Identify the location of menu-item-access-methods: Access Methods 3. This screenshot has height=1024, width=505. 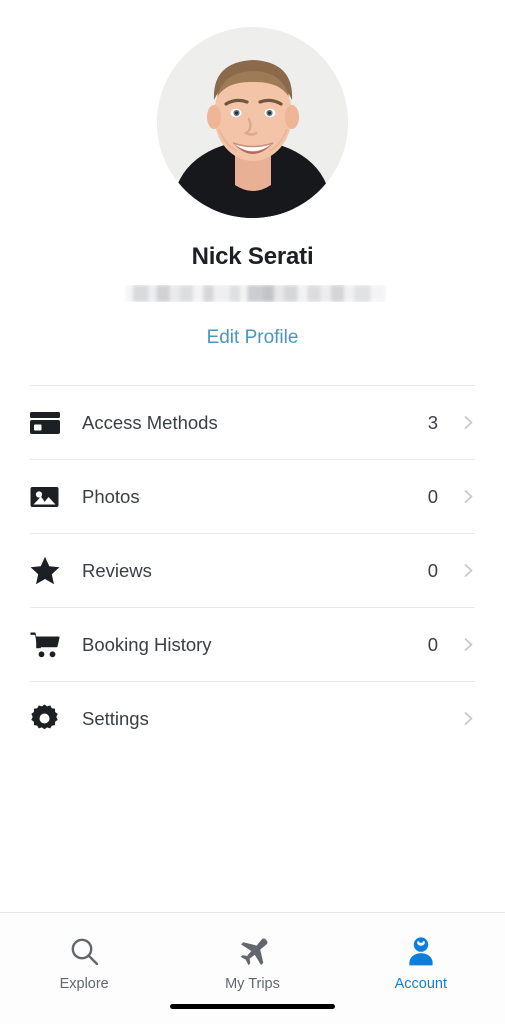
(252, 422).